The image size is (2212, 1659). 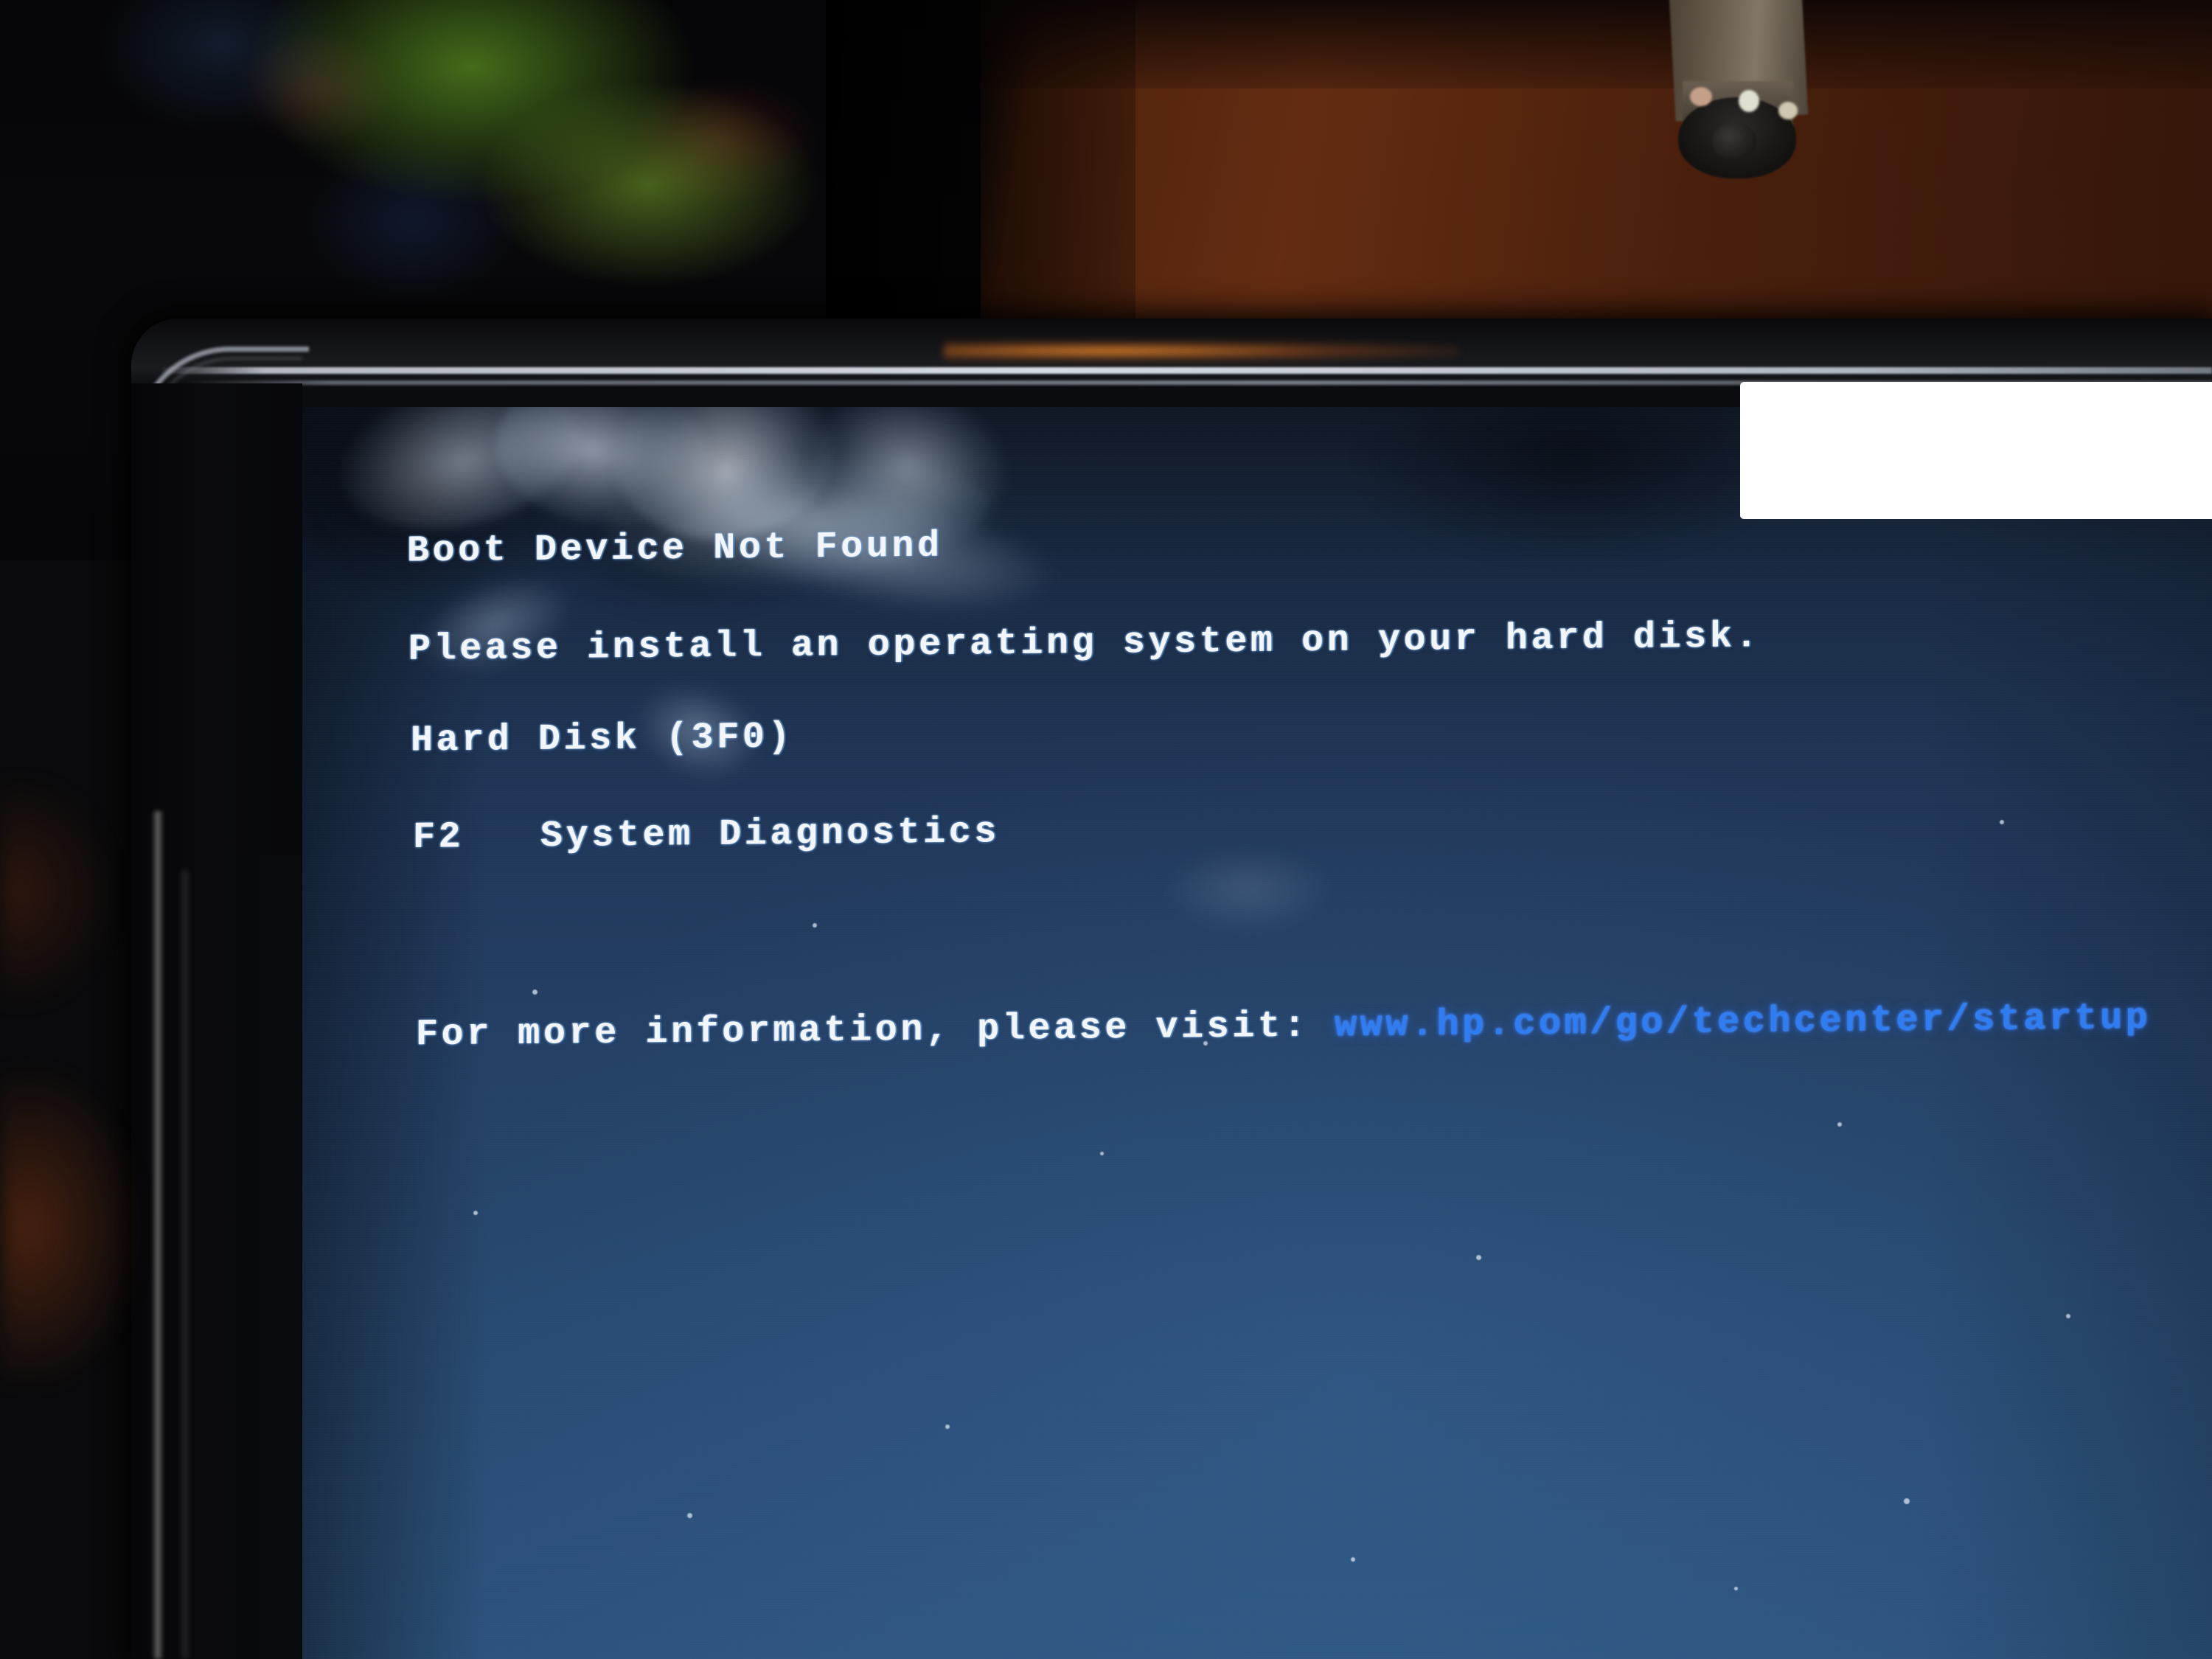 What do you see at coordinates (1187, 370) in the screenshot?
I see `bezel-edge-highlight` at bounding box center [1187, 370].